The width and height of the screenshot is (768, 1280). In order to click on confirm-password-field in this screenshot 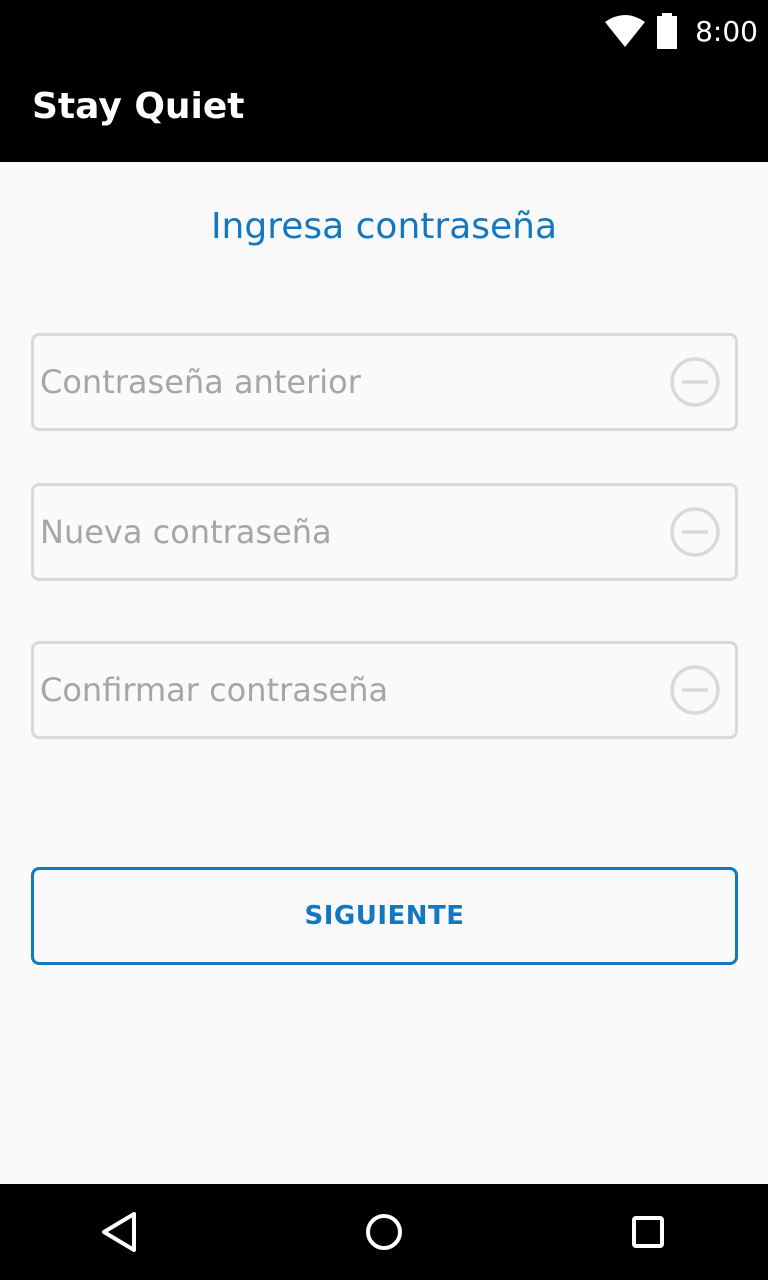, I will do `click(384, 690)`.